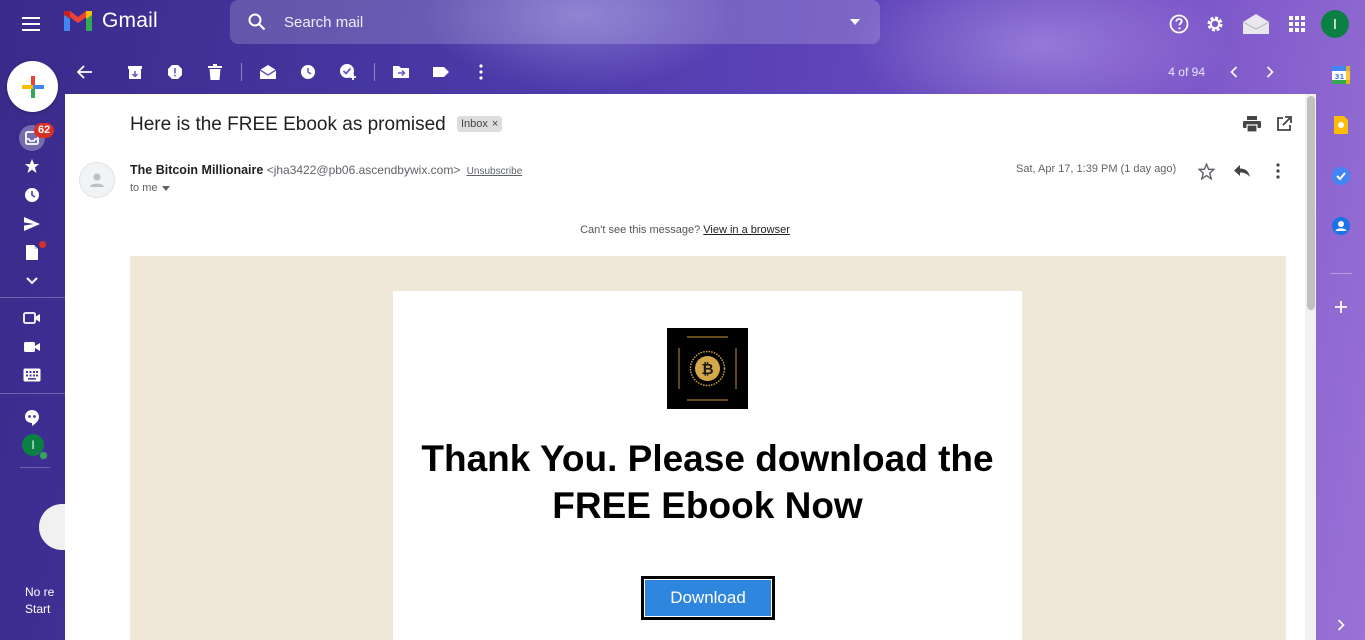  I want to click on contacts-addon-button, so click(1341, 226).